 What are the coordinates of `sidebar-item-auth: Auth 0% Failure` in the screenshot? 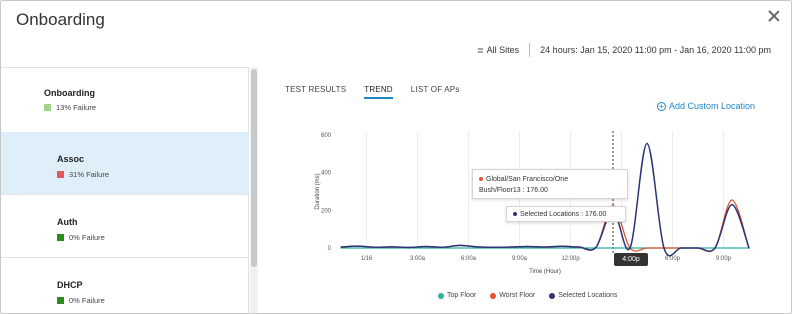 It's located at (125, 226).